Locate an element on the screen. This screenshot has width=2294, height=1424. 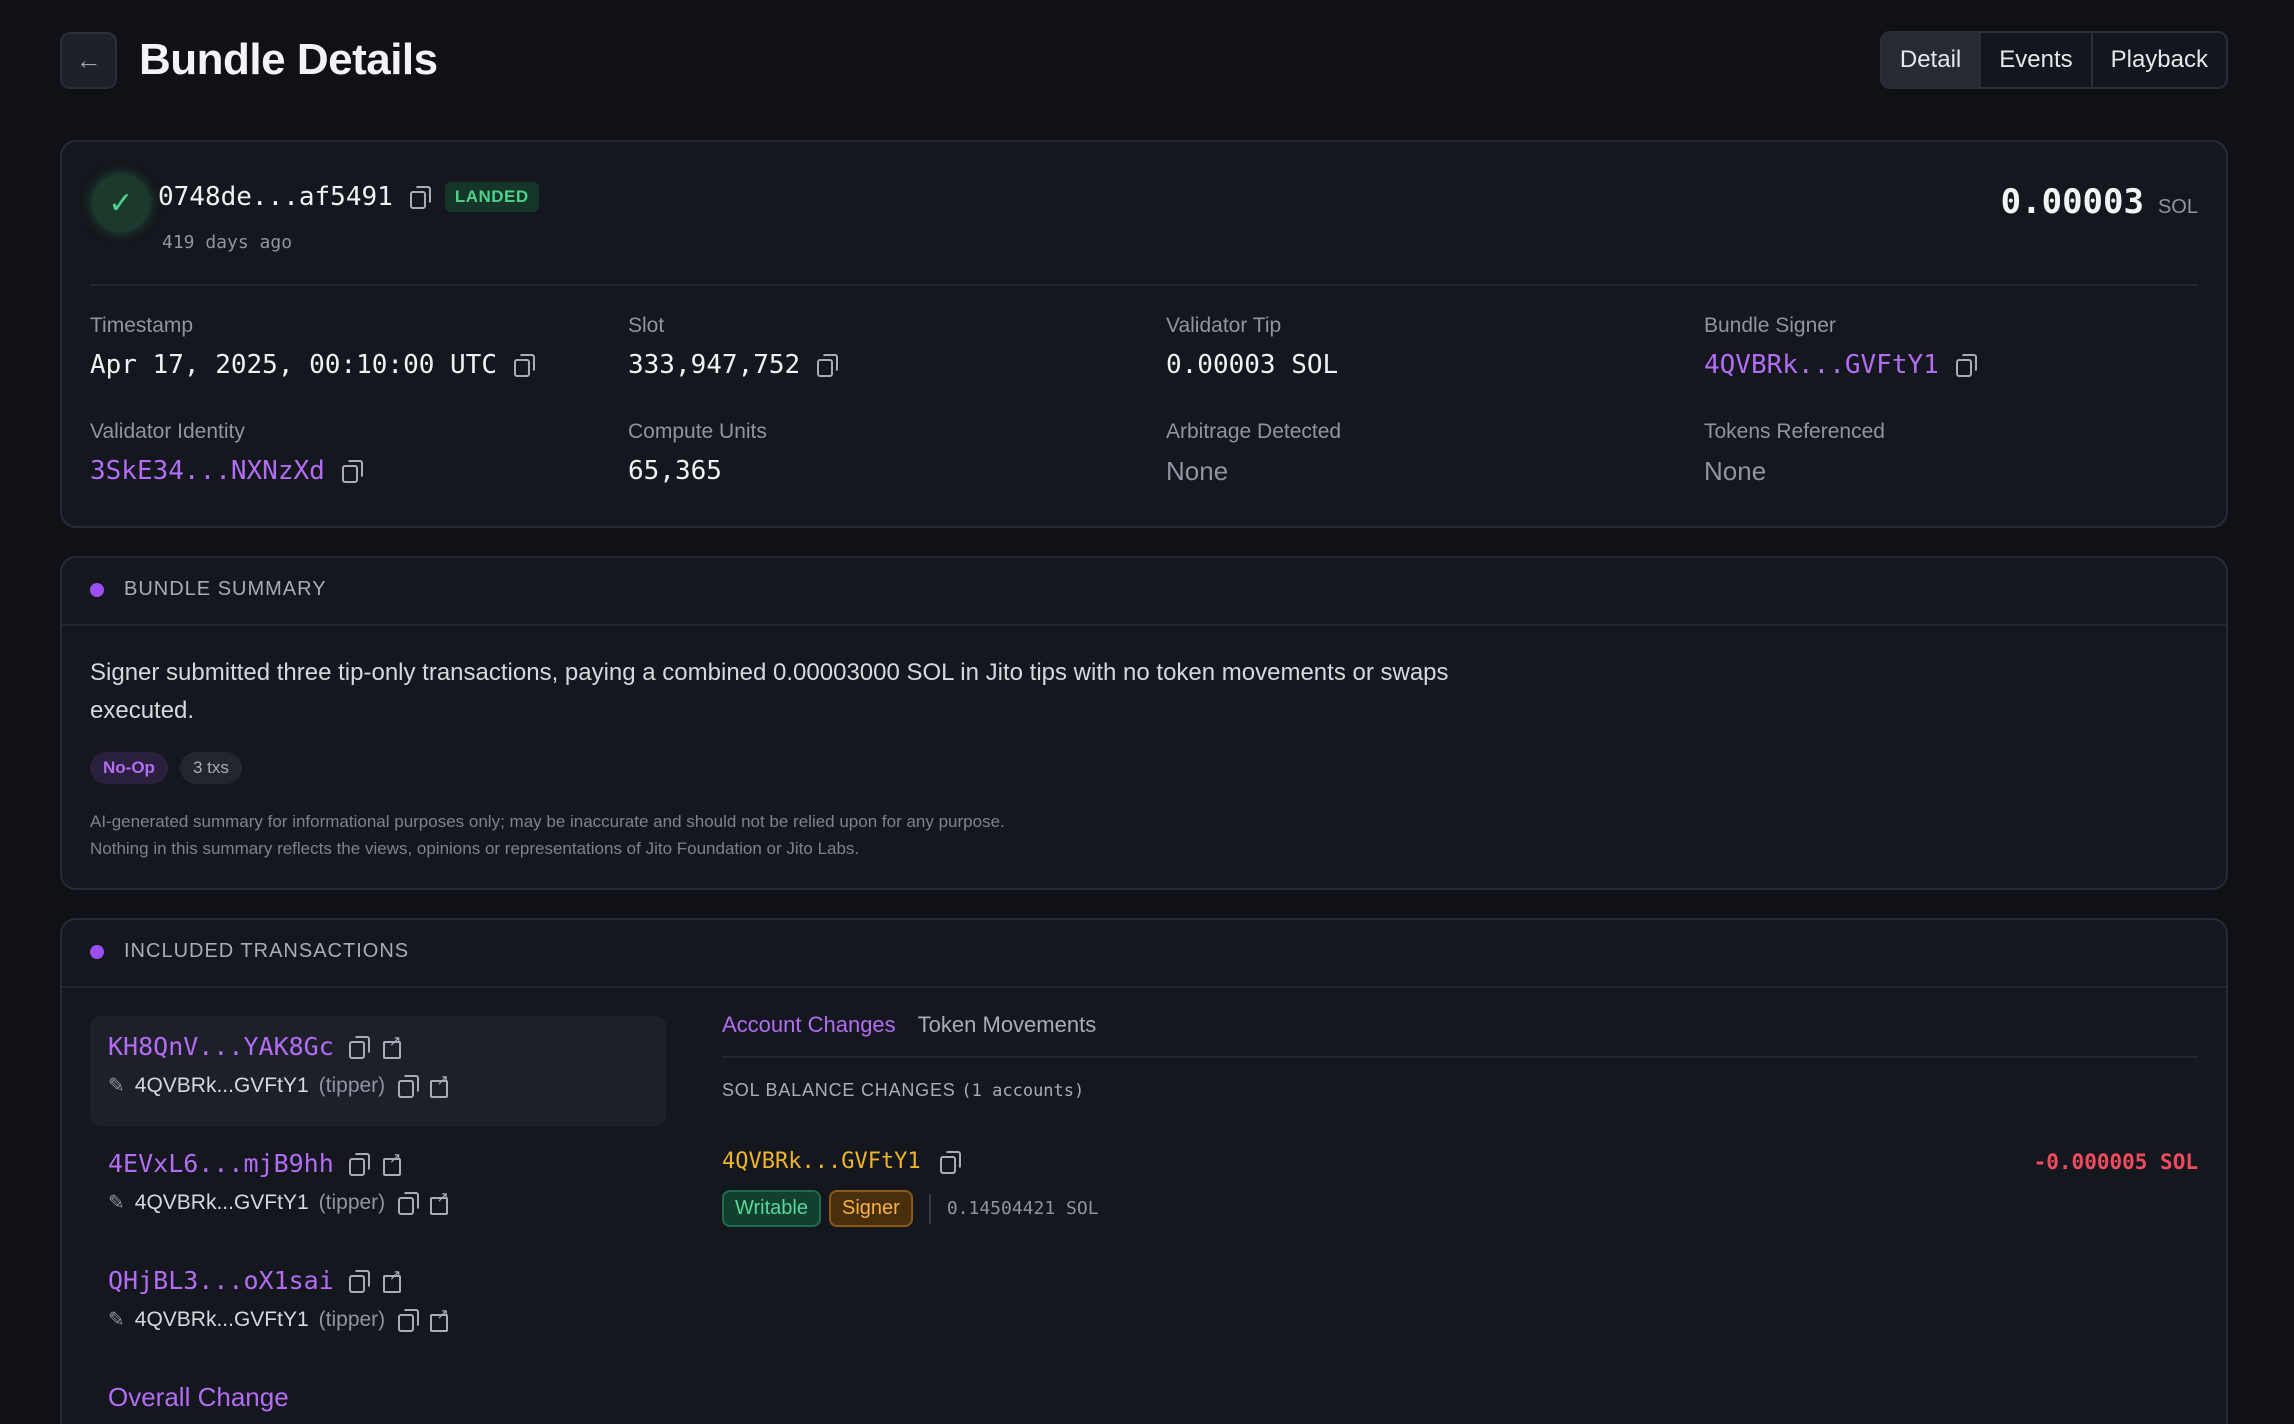
field-value: 4QVBRk...GVFtY1 is located at coordinates (1951, 365).